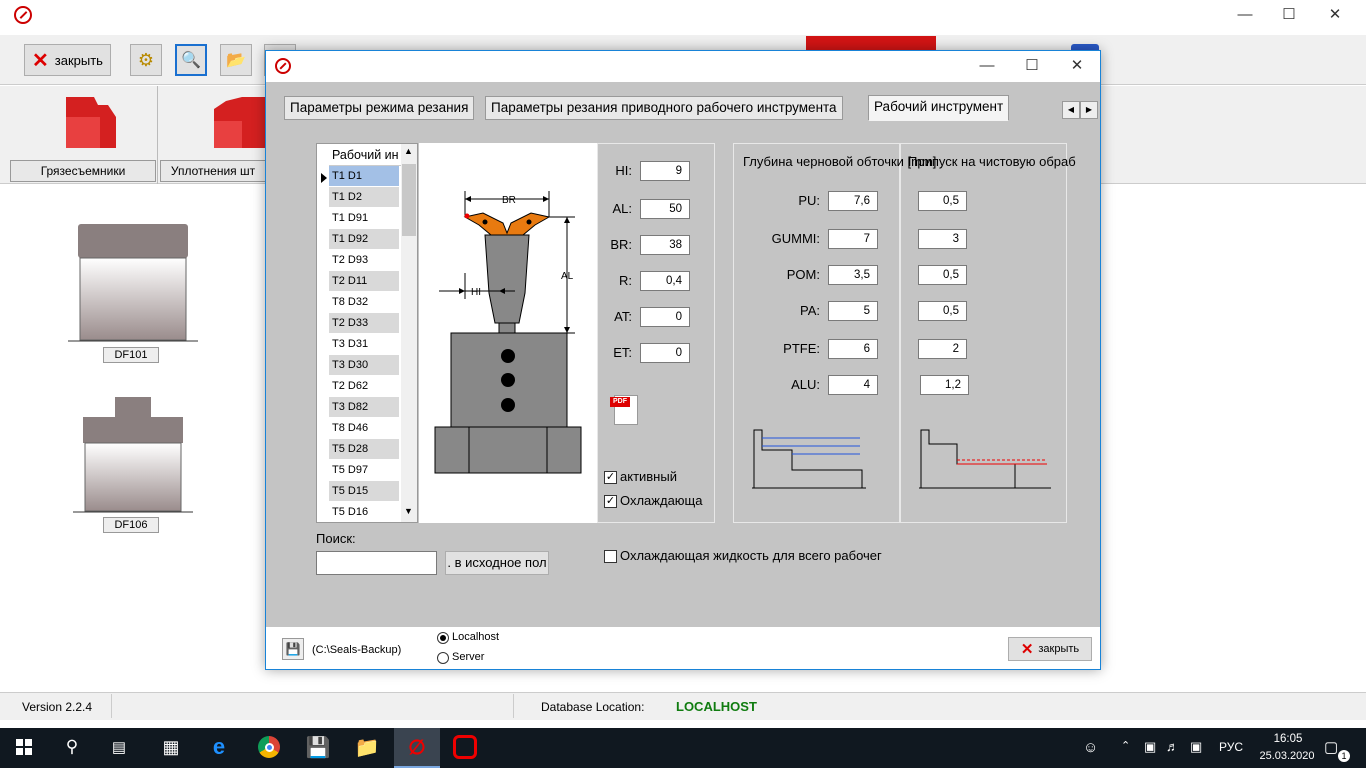  What do you see at coordinates (379, 108) in the screenshot?
I see `tab-cutting-mode: Параметры режима резания` at bounding box center [379, 108].